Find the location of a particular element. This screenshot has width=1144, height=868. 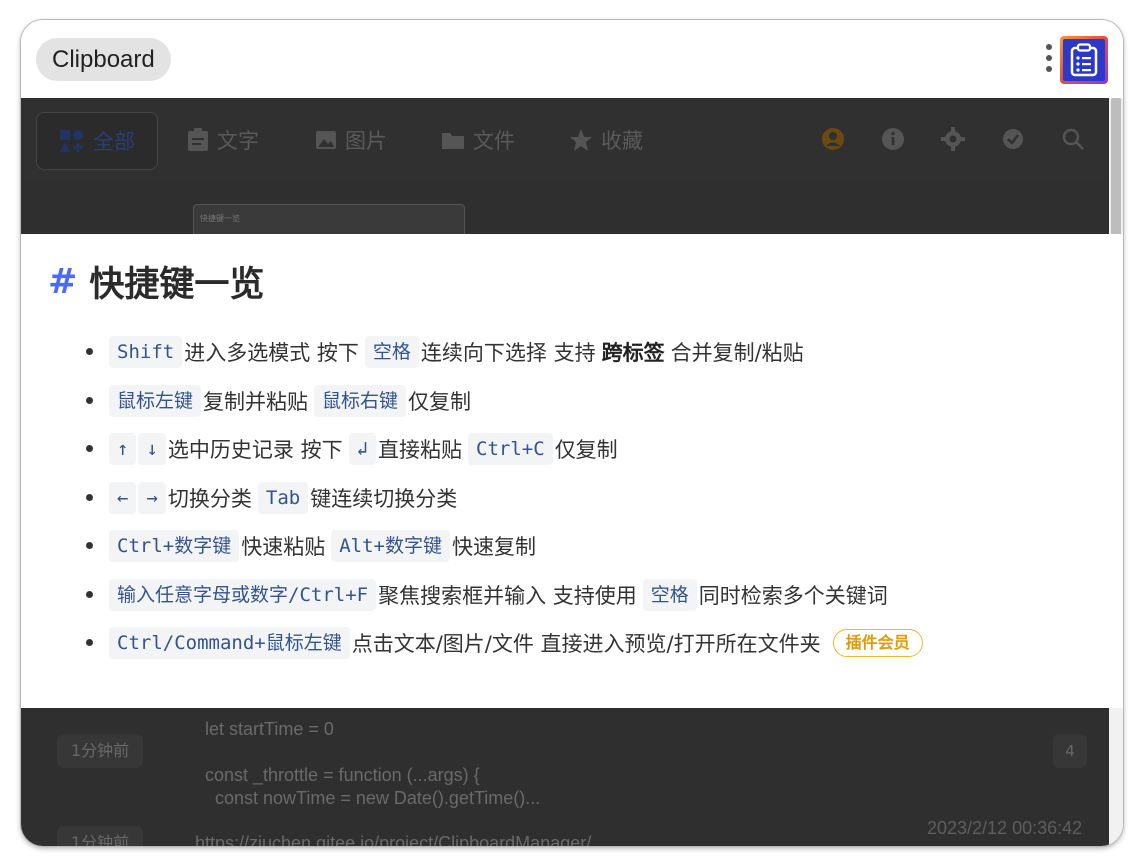

tab-all: 全部 is located at coordinates (97, 141).